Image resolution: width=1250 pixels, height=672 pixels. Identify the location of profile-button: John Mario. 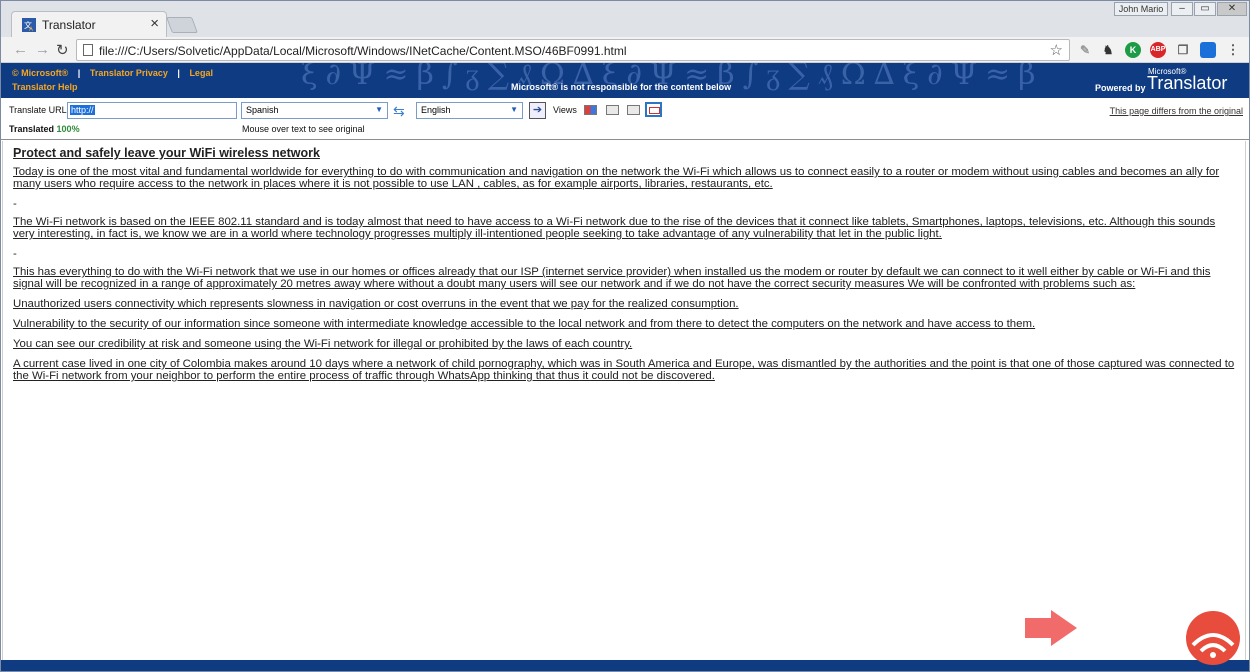
(1141, 9).